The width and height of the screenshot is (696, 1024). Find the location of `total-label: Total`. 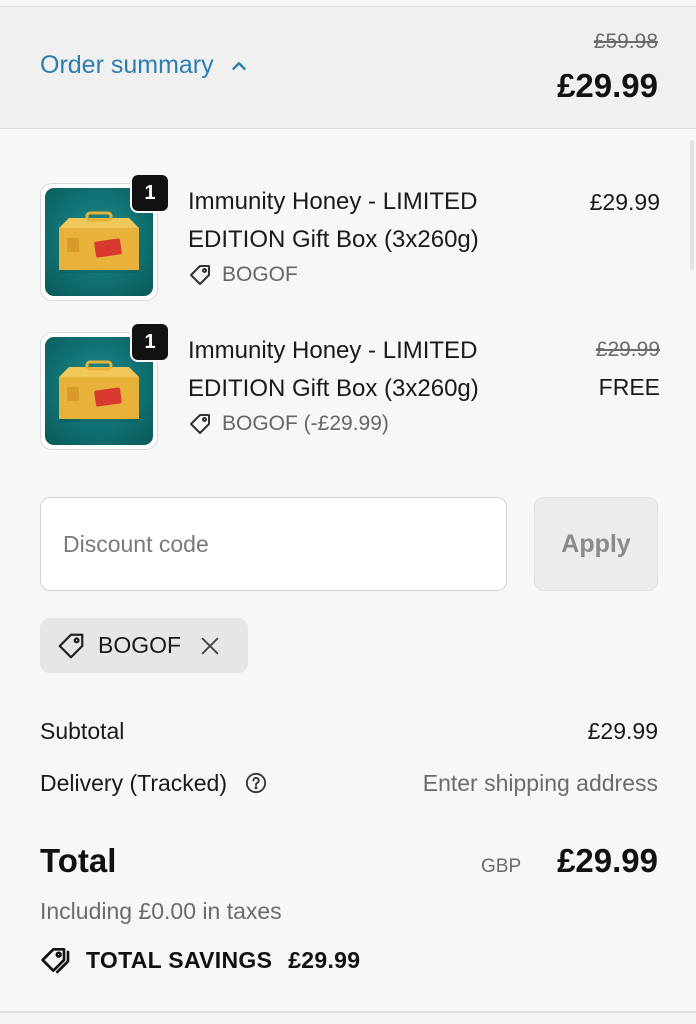

total-label: Total is located at coordinates (78, 860).